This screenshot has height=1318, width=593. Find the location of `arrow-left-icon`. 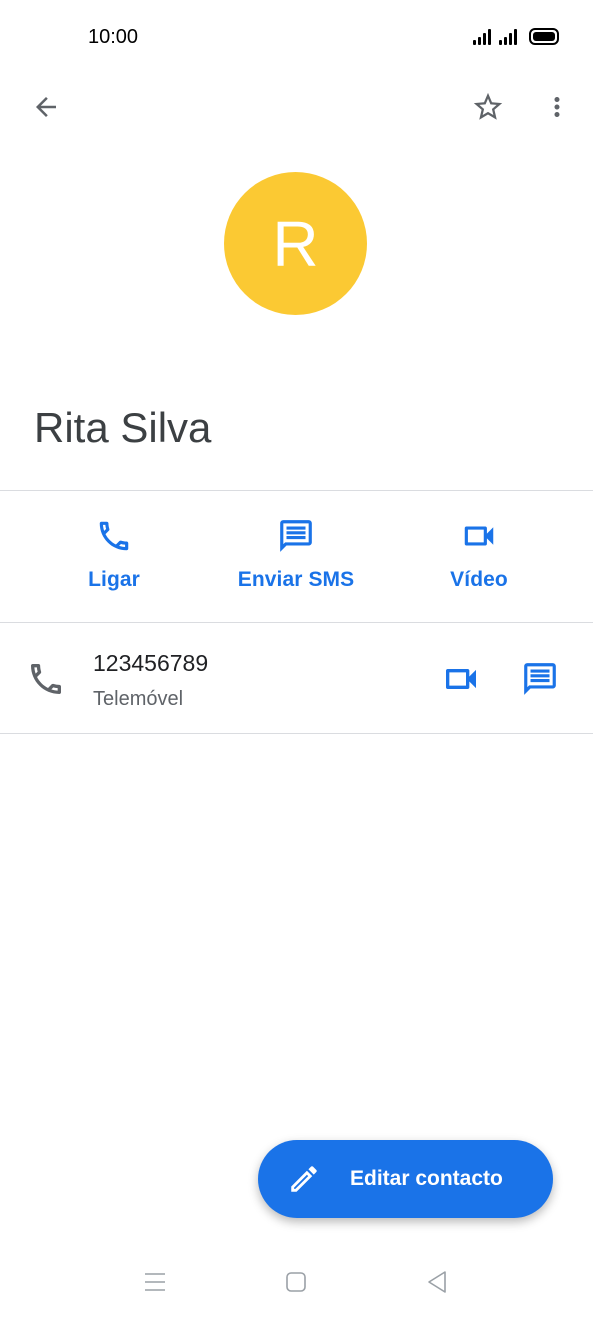

arrow-left-icon is located at coordinates (46, 107).